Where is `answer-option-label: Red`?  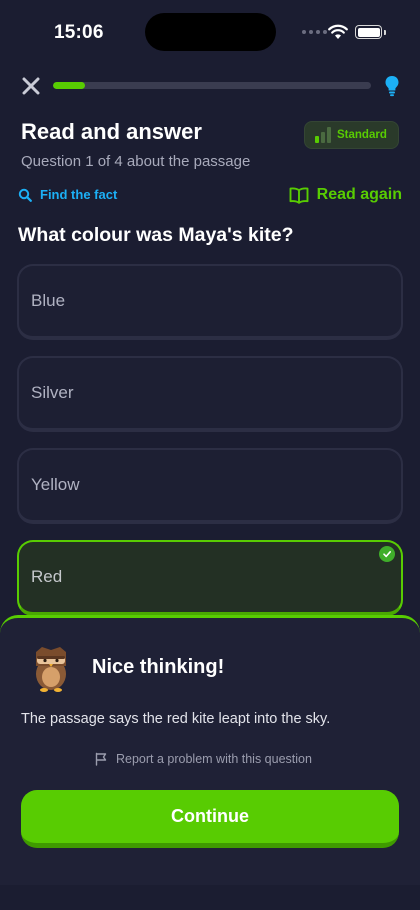 answer-option-label: Red is located at coordinates (47, 576).